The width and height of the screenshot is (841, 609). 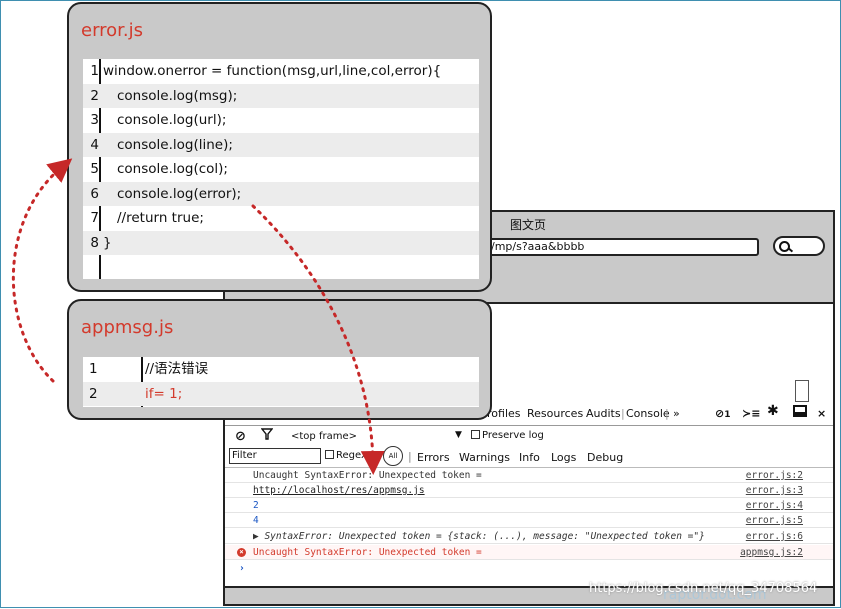 What do you see at coordinates (42, 270) in the screenshot?
I see `curved-arrow-left` at bounding box center [42, 270].